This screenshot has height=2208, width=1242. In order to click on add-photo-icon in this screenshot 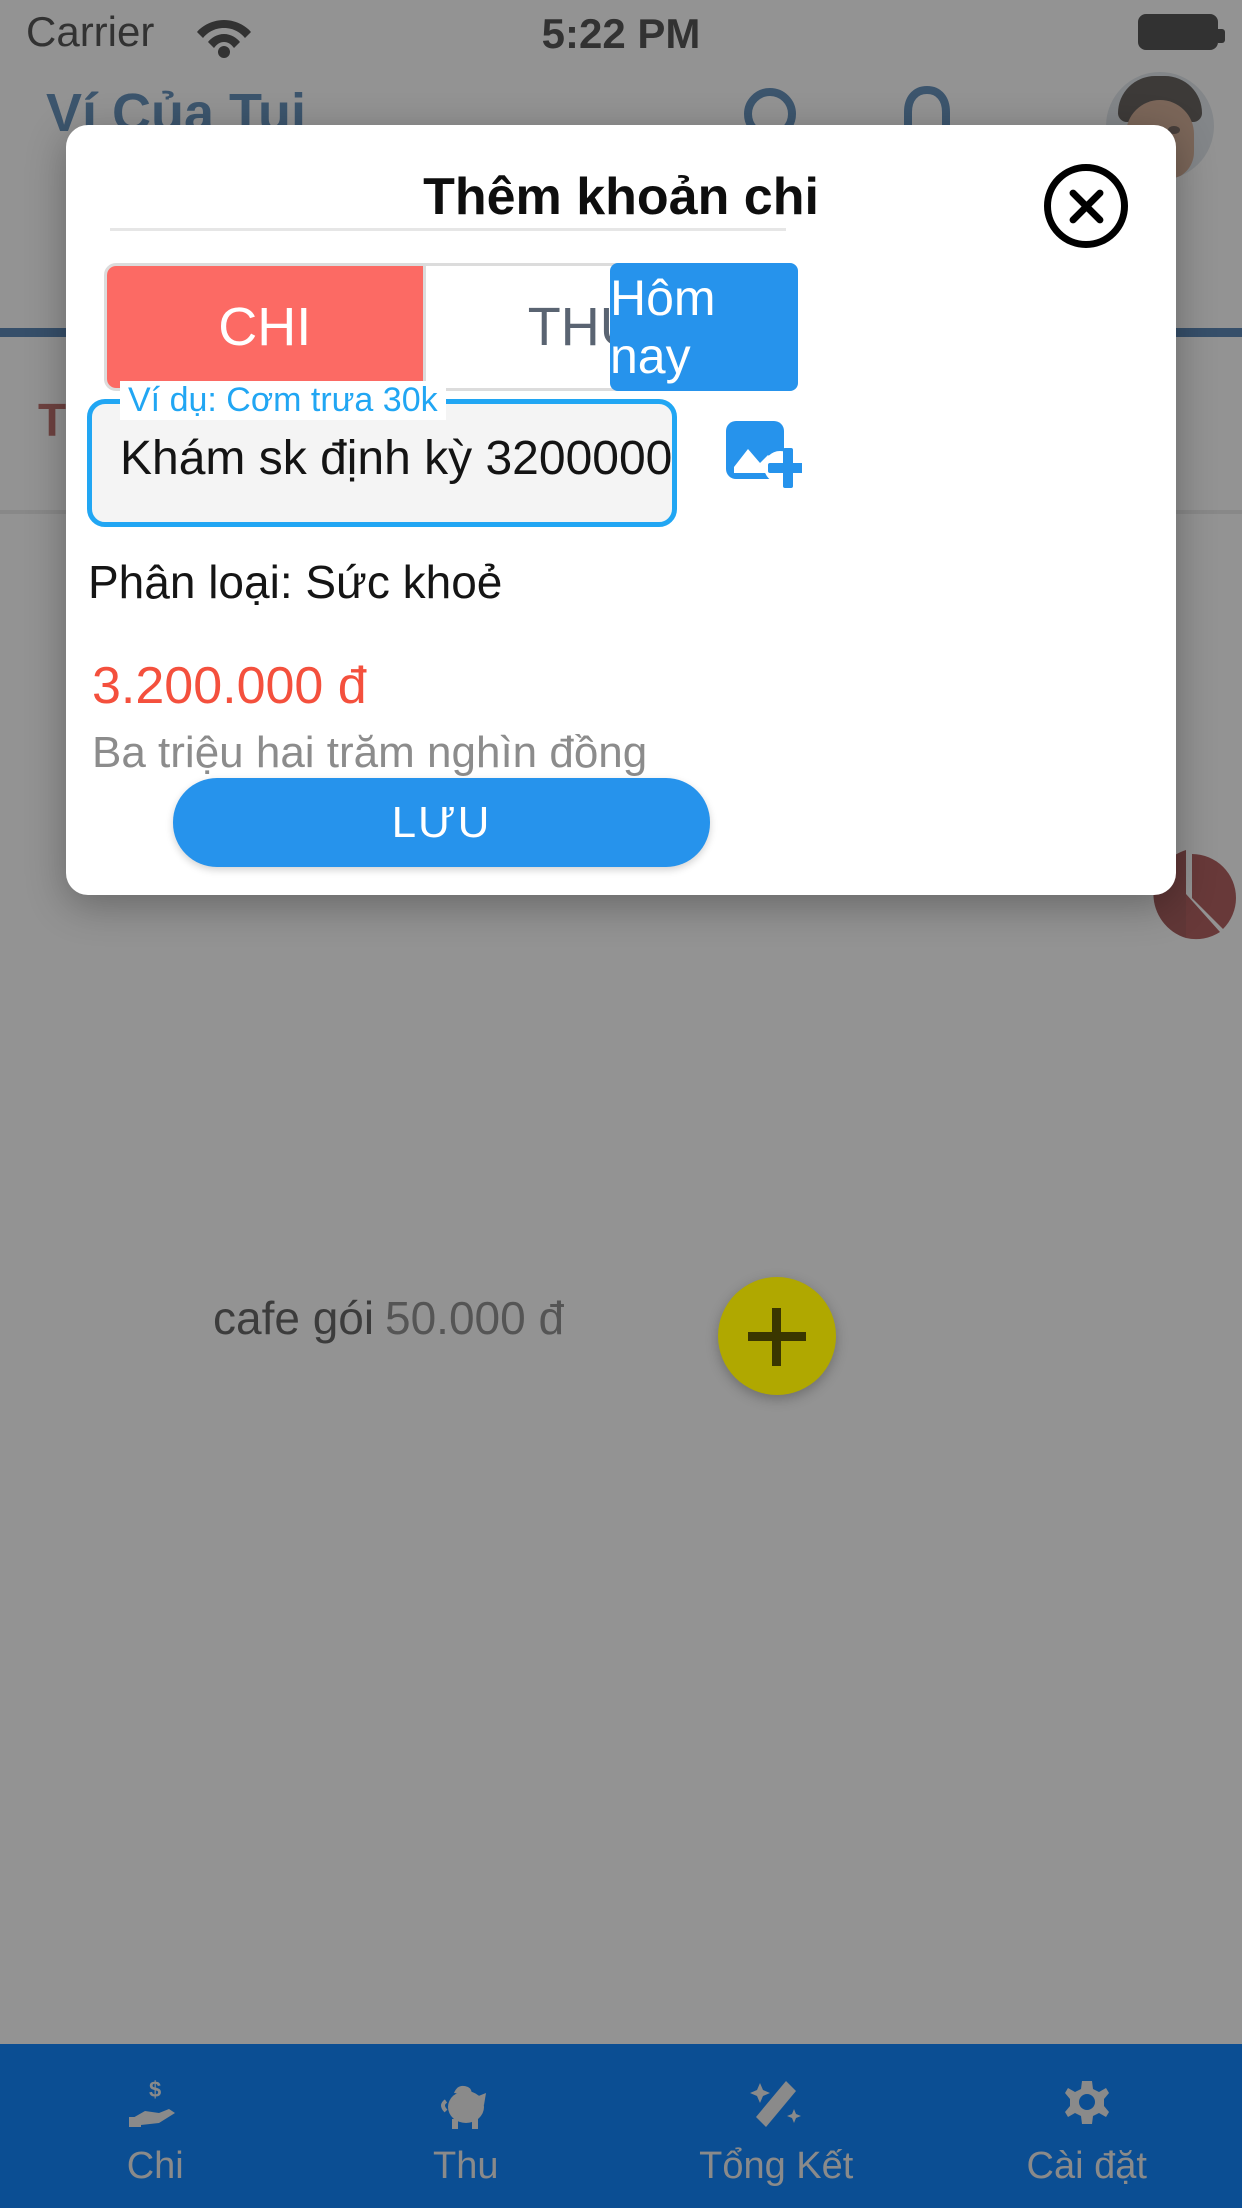, I will do `click(765, 457)`.